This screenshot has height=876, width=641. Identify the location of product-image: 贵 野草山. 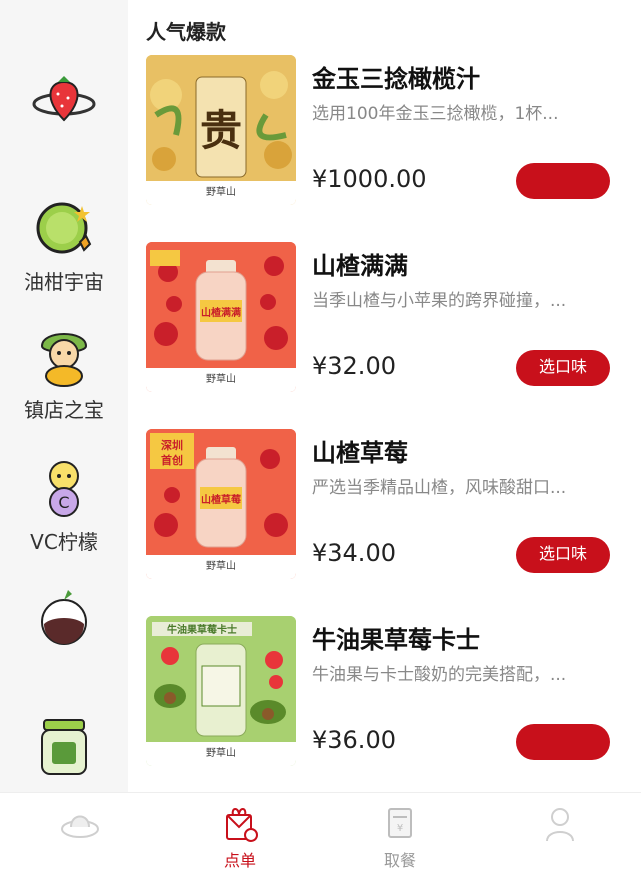
(221, 130).